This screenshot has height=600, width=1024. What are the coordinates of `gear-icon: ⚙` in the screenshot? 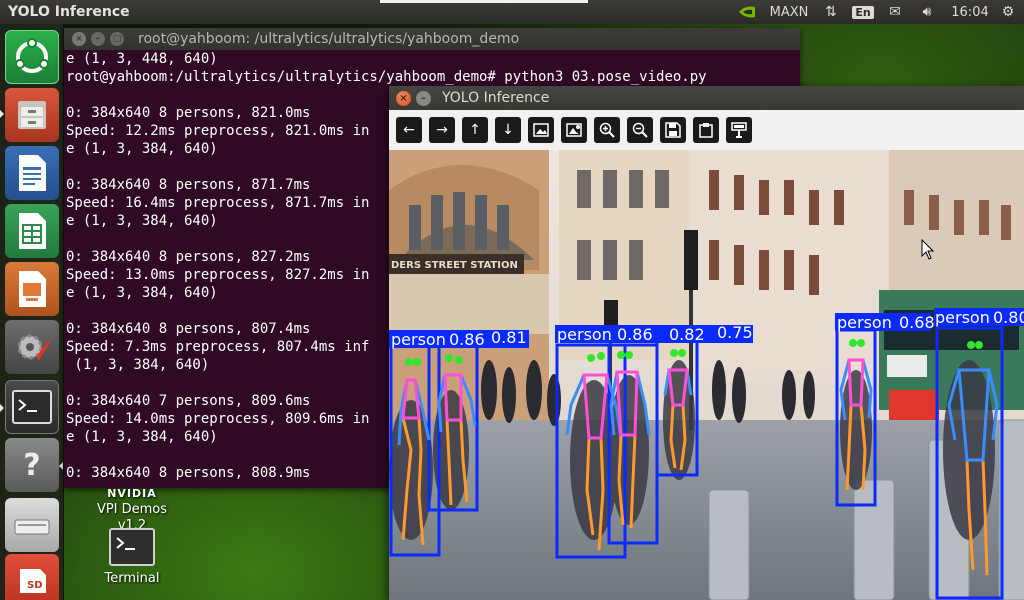 It's located at (1008, 12).